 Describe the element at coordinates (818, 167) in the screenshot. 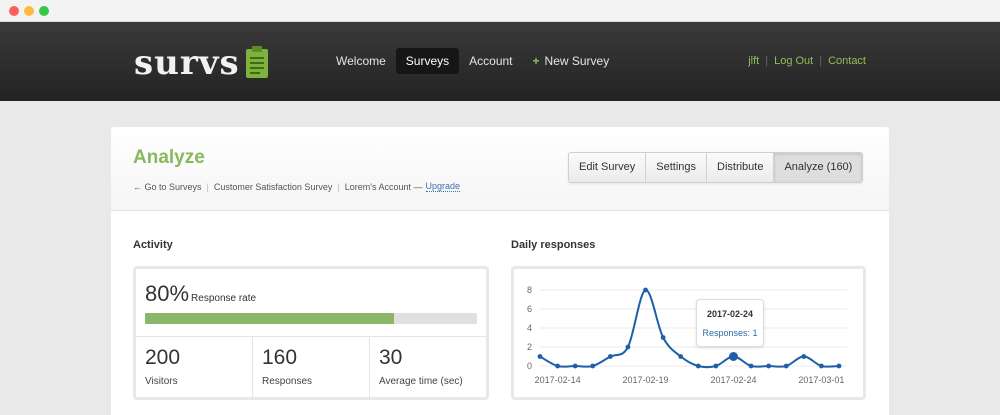

I see `tab-analyze: Analyze (160)` at that location.